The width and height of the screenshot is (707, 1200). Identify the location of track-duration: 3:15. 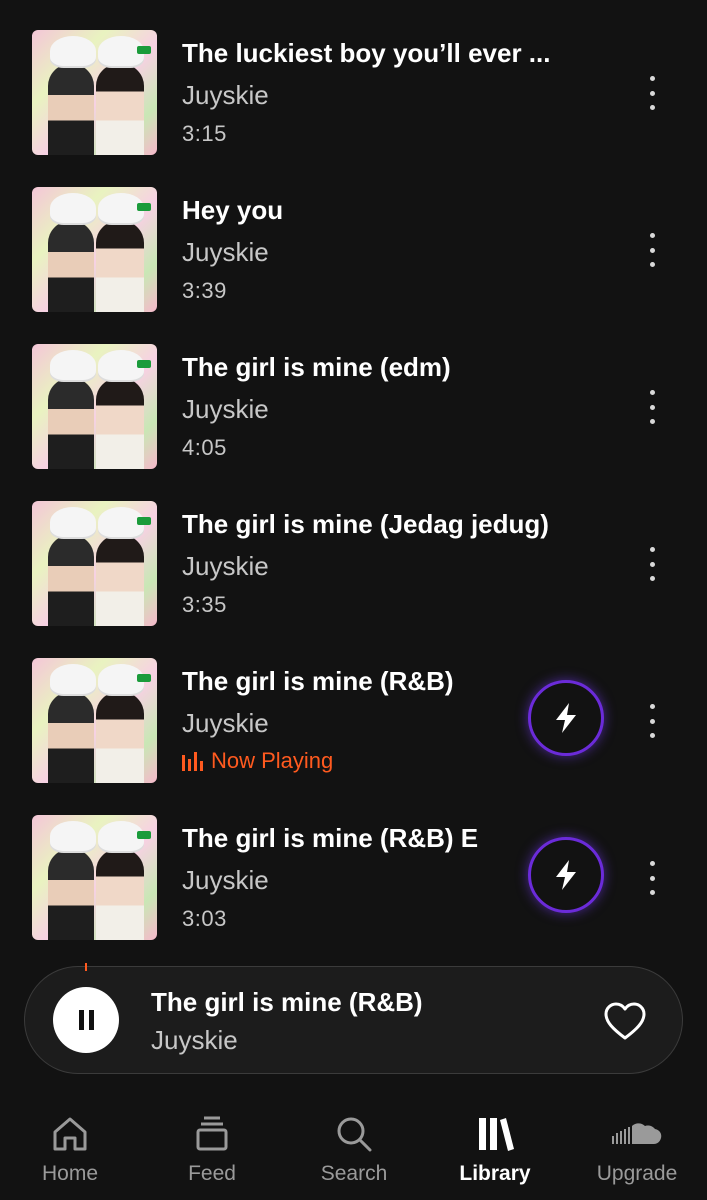
(204, 133).